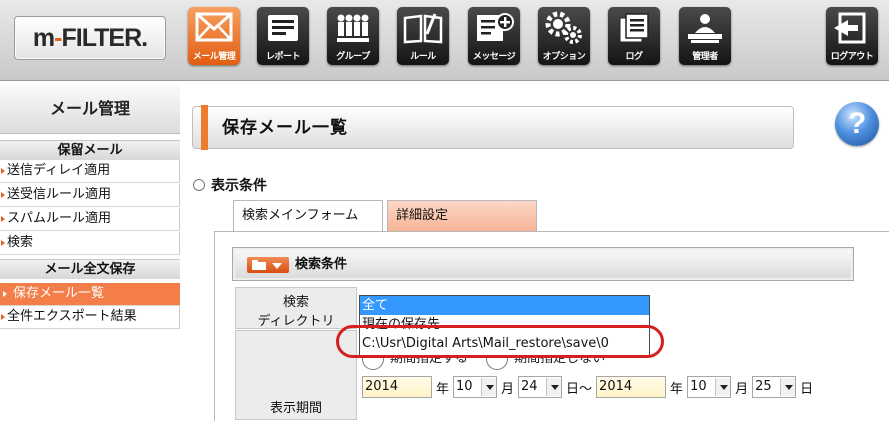 This screenshot has height=421, width=889. Describe the element at coordinates (631, 387) in the screenshot. I see `to-year-input: 2014` at that location.